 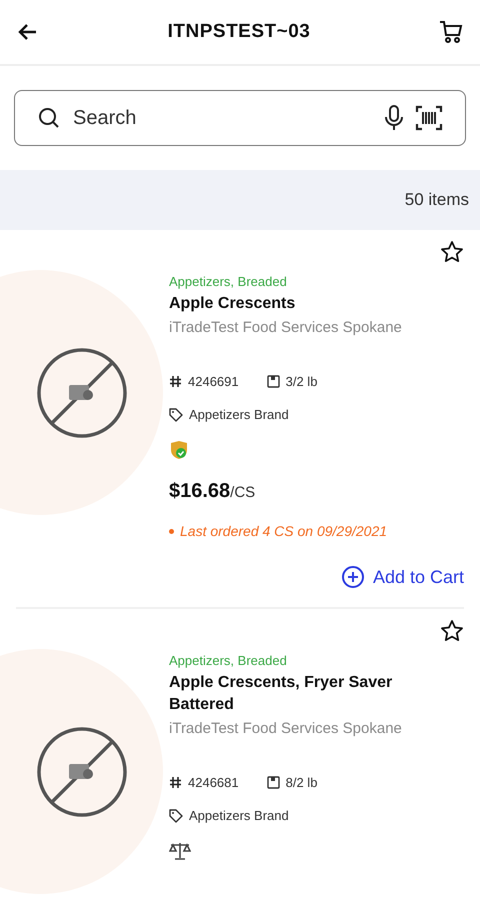 I want to click on product-name: Apple Crescents, Fryer Saver Battered, so click(x=289, y=694).